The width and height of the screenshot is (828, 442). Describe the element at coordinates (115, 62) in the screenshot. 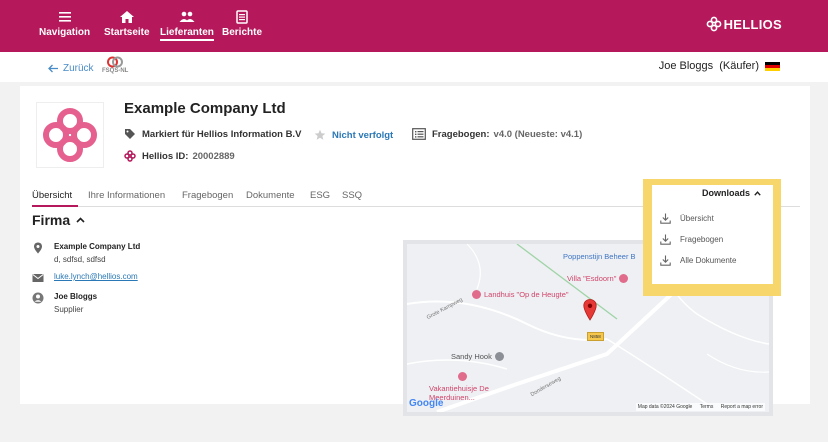

I see `fsqs-logo-icon` at that location.